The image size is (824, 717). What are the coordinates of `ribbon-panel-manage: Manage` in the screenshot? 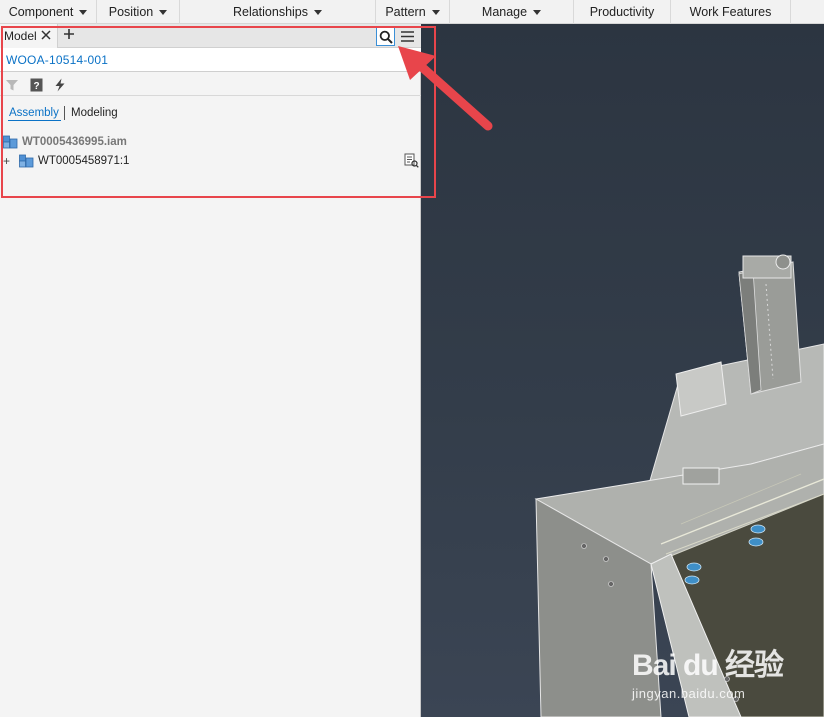 It's located at (512, 12).